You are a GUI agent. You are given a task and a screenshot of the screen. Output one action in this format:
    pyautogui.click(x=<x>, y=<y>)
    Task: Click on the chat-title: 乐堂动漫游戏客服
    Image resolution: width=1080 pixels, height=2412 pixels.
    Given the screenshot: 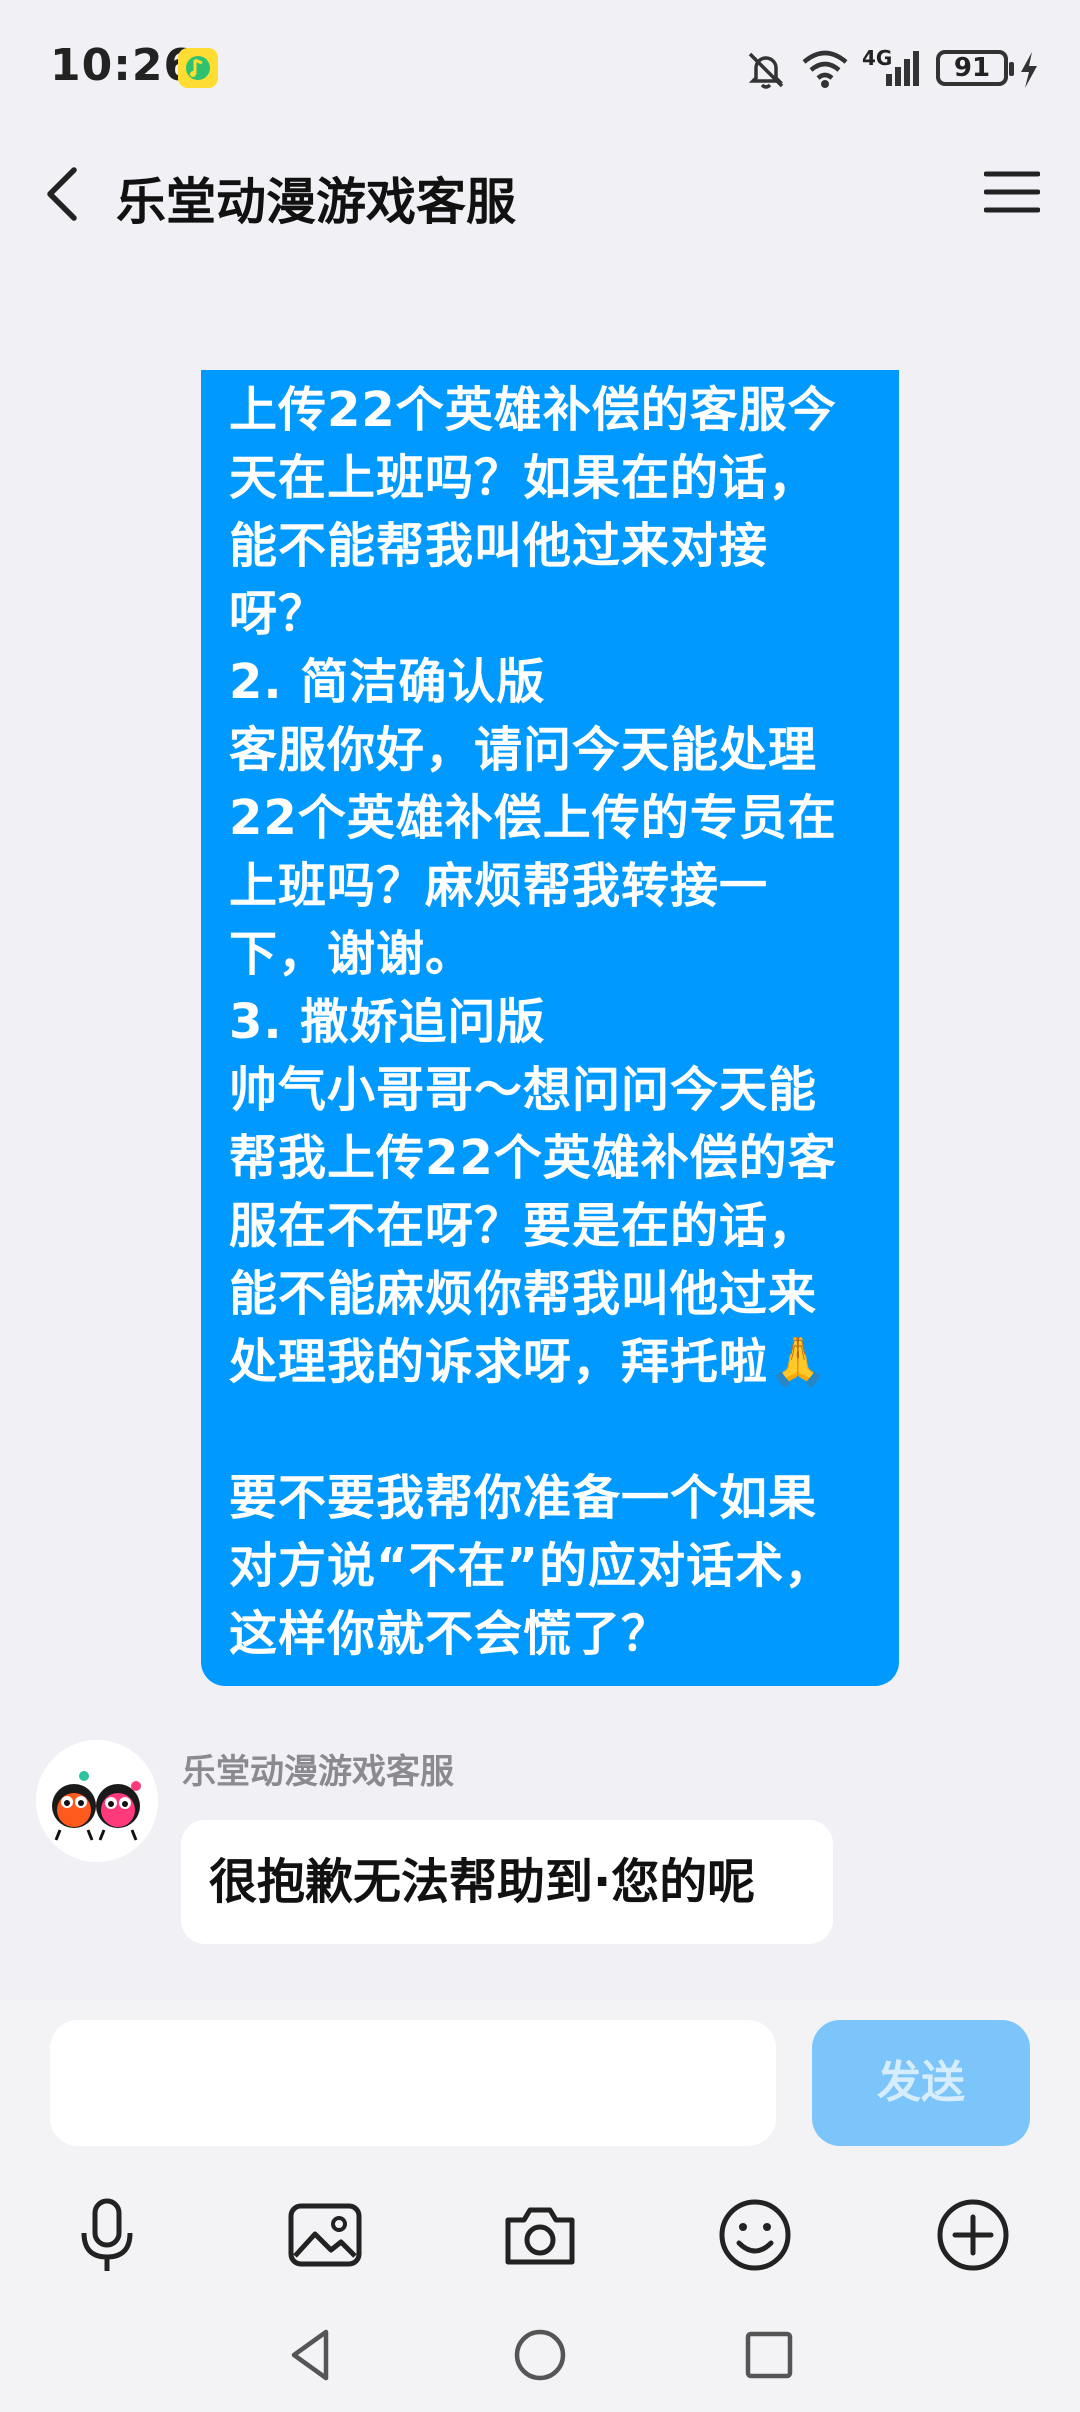 What is the action you would take?
    pyautogui.click(x=316, y=202)
    